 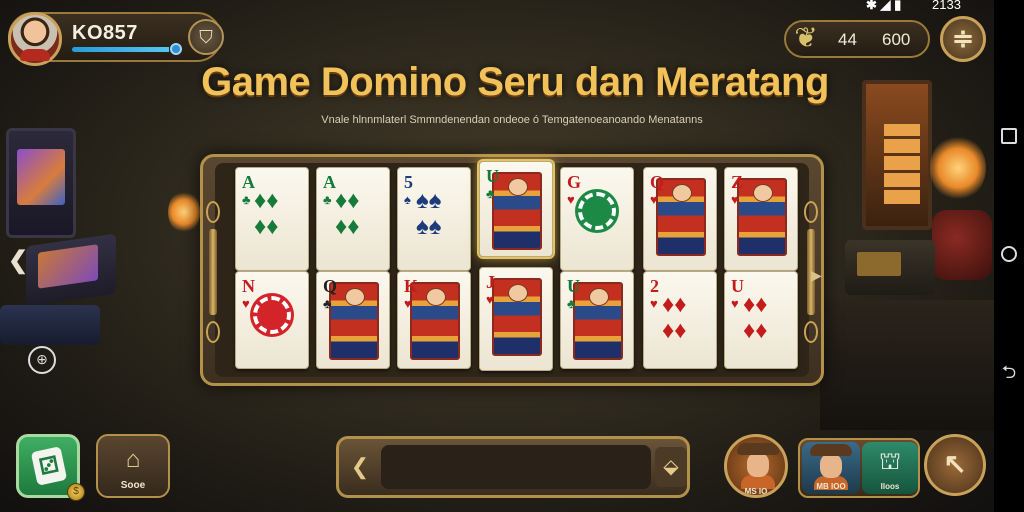 I want to click on playing-card-top: Z ♥, so click(x=761, y=219).